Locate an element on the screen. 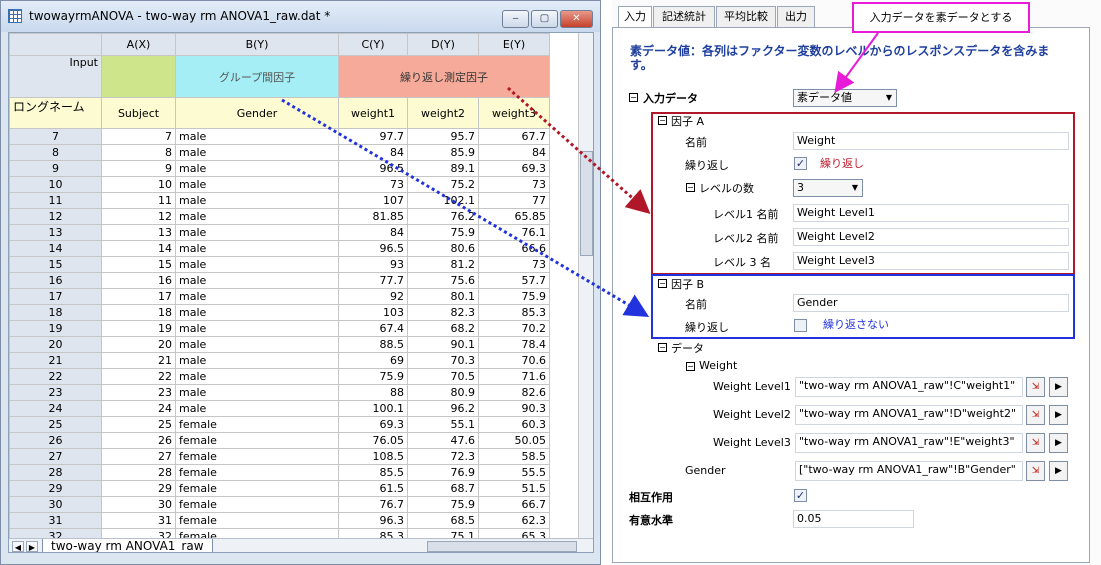 This screenshot has height=565, width=1101. input-cell-between-factor: グループ間因子 is located at coordinates (257, 76).